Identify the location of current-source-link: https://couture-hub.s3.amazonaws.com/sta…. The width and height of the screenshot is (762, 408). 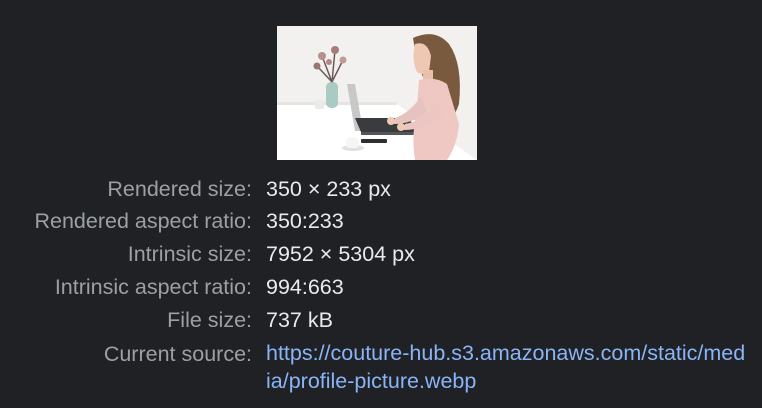
(506, 367).